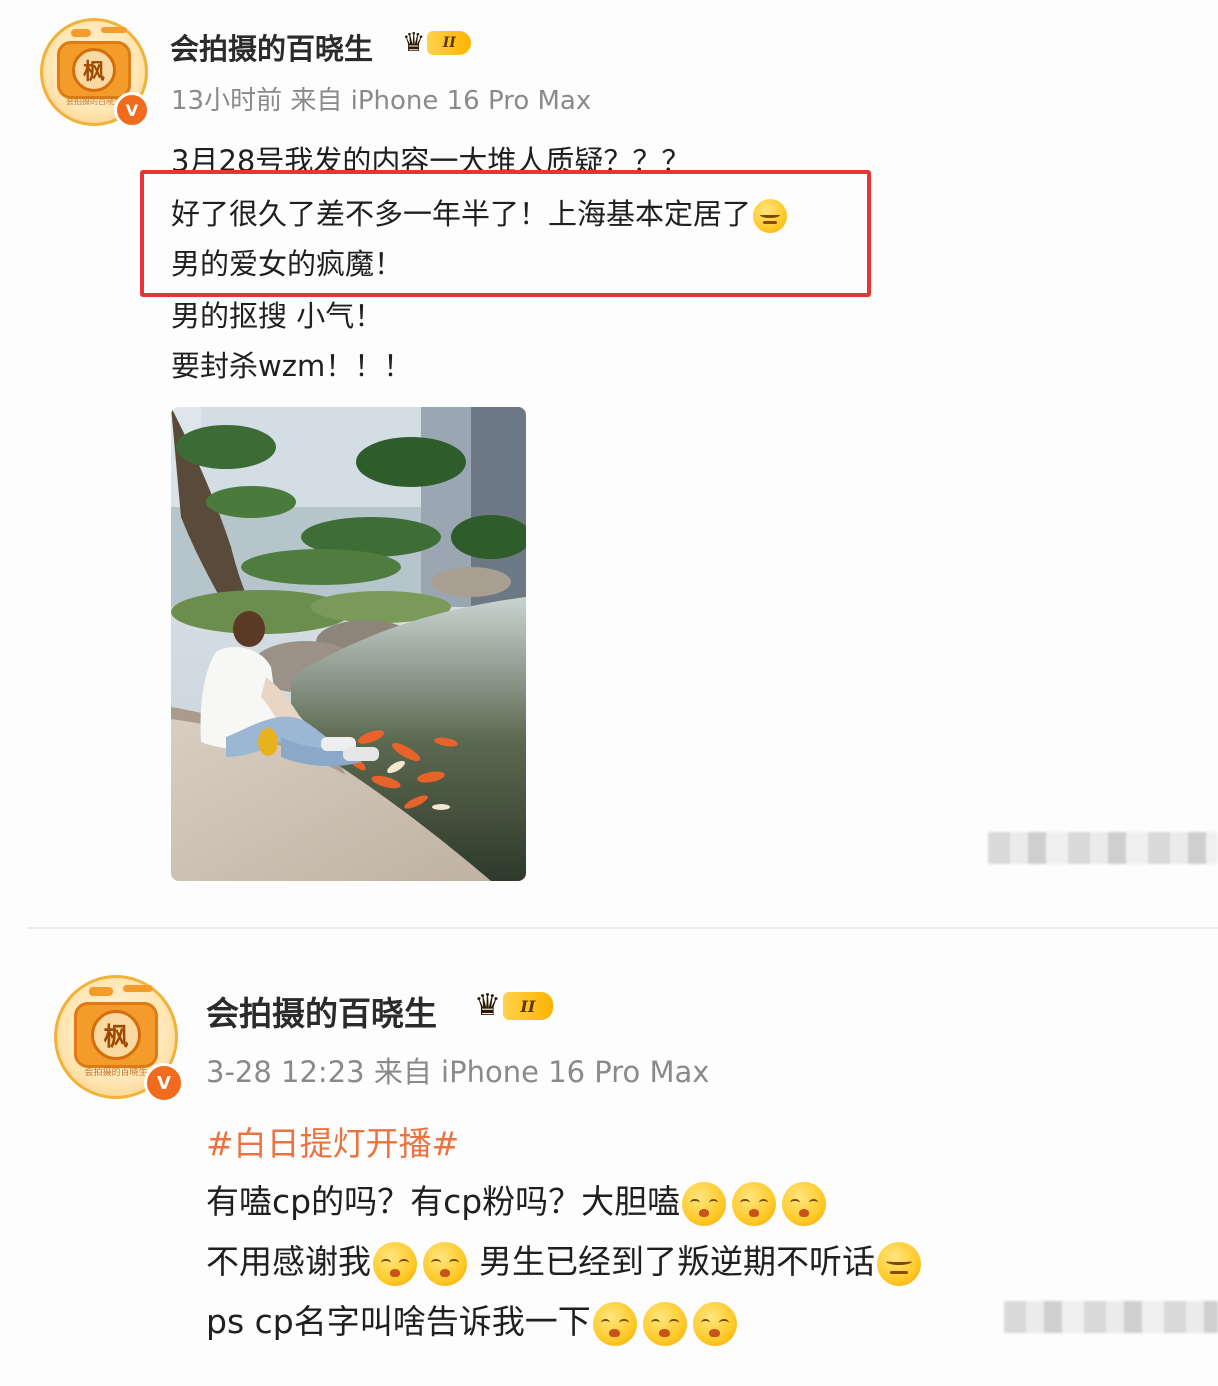 The height and width of the screenshot is (1386, 1218). I want to click on post-text-line: 要封杀wzm！！！, so click(292, 366).